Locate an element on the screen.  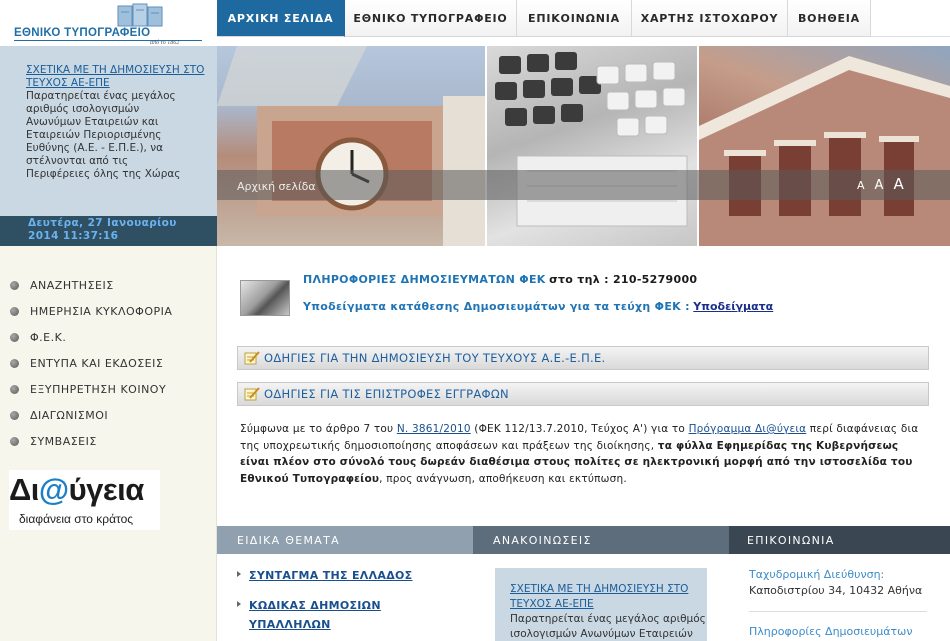
tab-sitemap: ΧΑΡΤΗΣ ΙΣΤΟΧΩΡΟΥ is located at coordinates (710, 18).